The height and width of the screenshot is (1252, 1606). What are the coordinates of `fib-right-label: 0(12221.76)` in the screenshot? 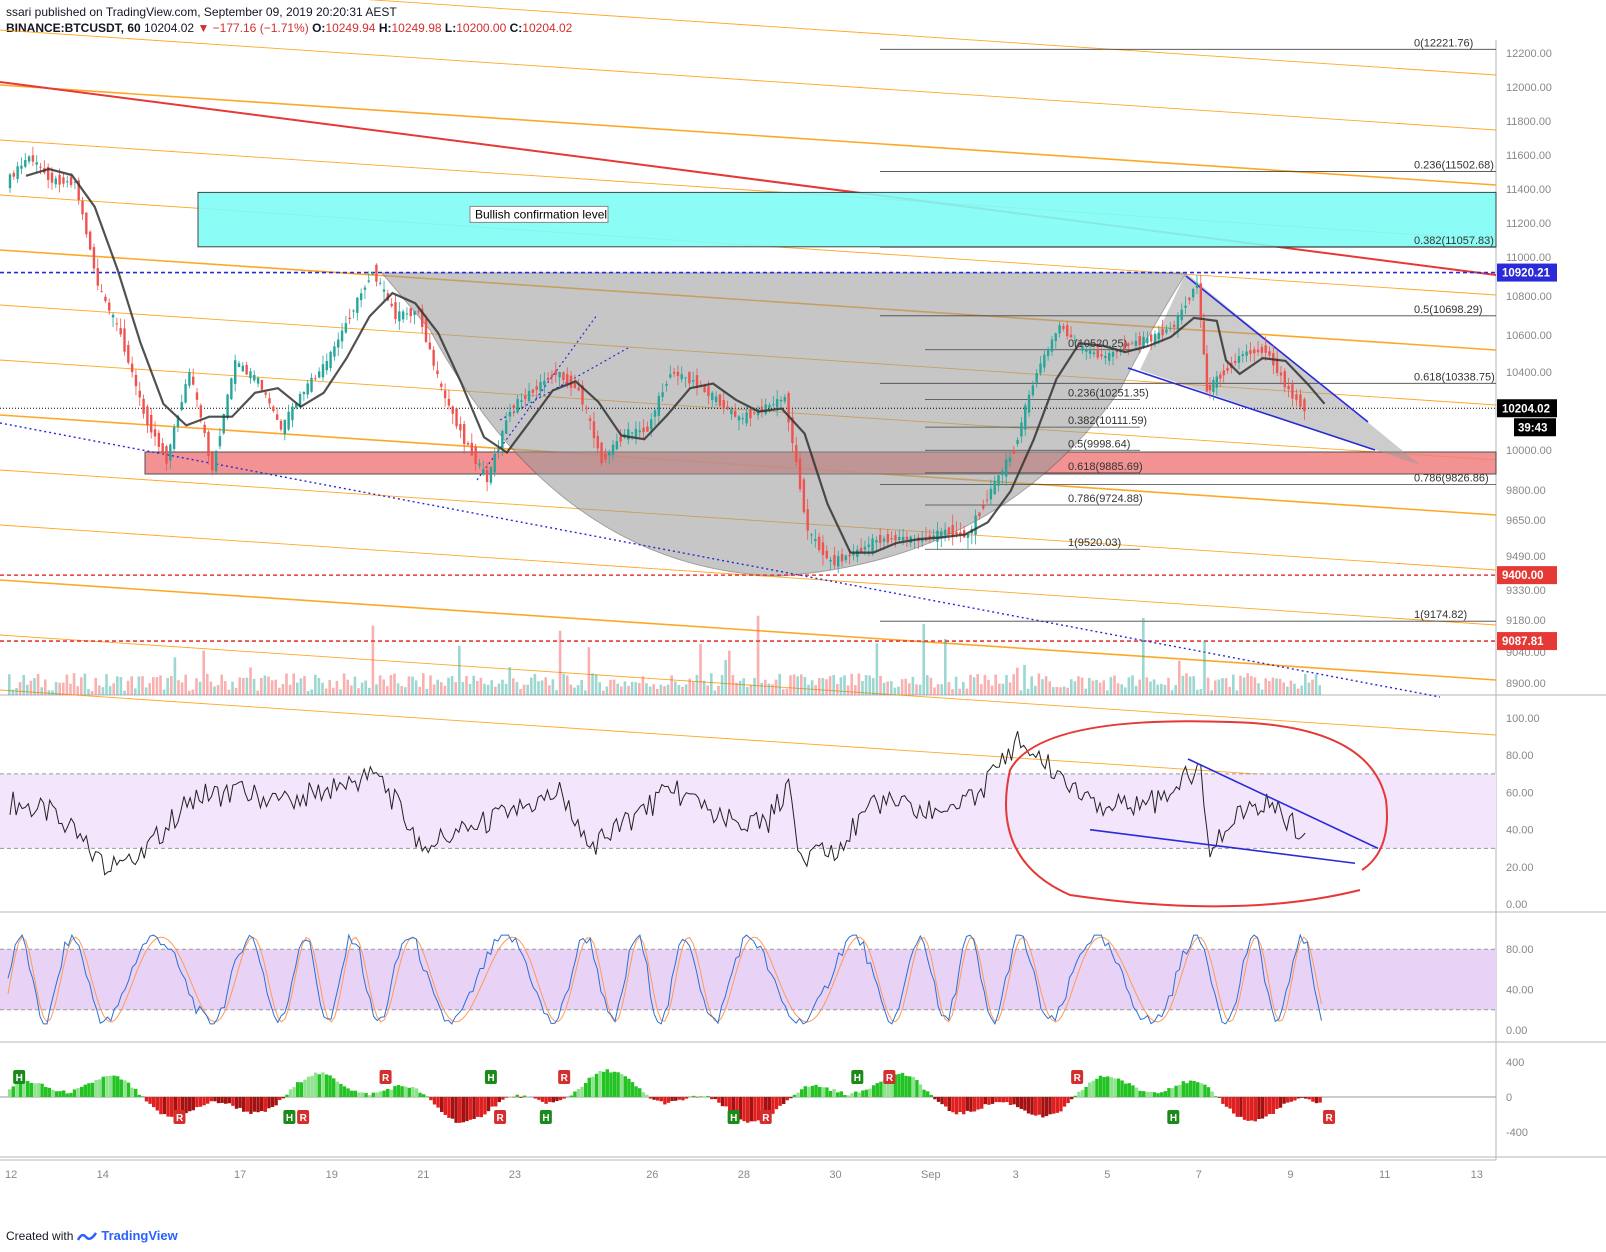 It's located at (1443, 43).